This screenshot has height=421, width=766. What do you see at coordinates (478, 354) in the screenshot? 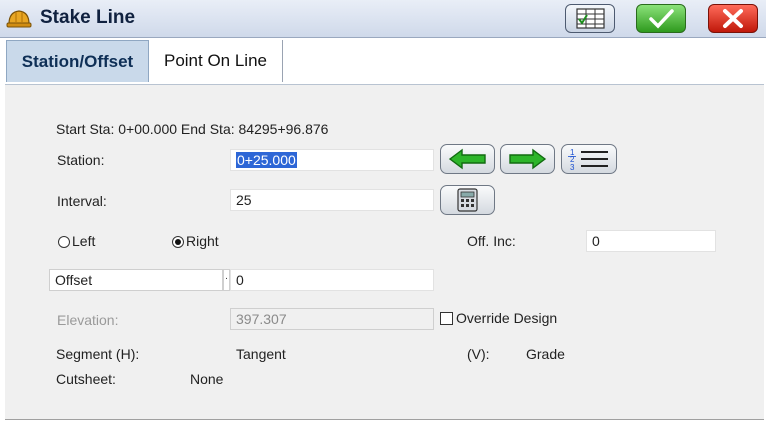
I see `segment-v-label: (V):` at bounding box center [478, 354].